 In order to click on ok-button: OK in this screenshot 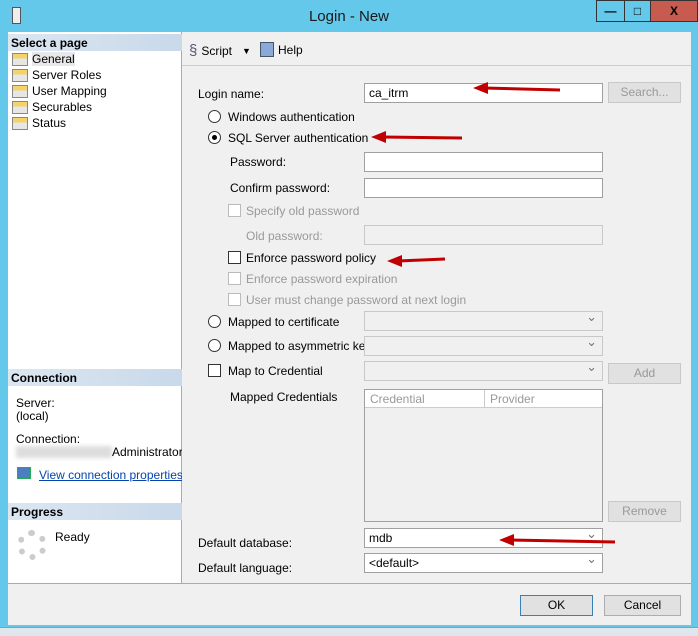, I will do `click(556, 605)`.